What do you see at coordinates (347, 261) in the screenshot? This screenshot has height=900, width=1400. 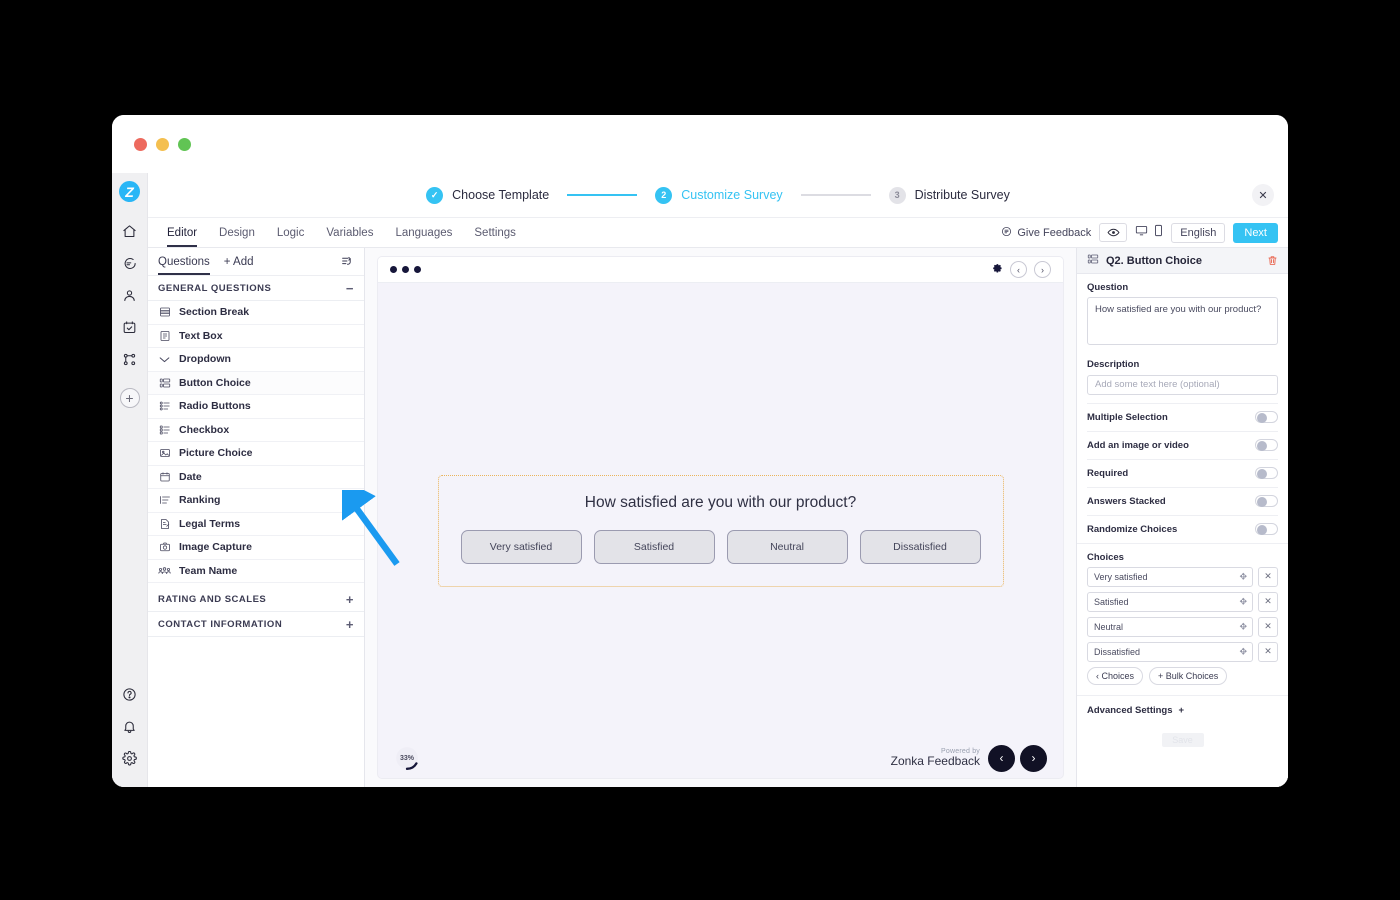 I see `undo-list-icon` at bounding box center [347, 261].